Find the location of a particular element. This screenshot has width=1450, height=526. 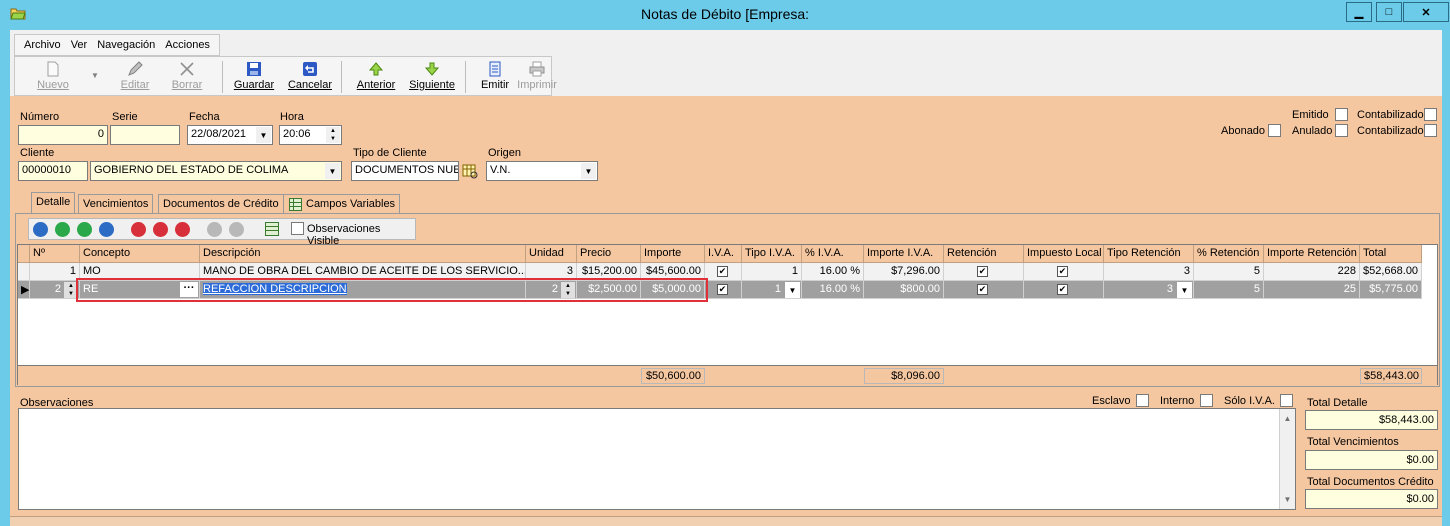

editar-button: Editar is located at coordinates (135, 77).